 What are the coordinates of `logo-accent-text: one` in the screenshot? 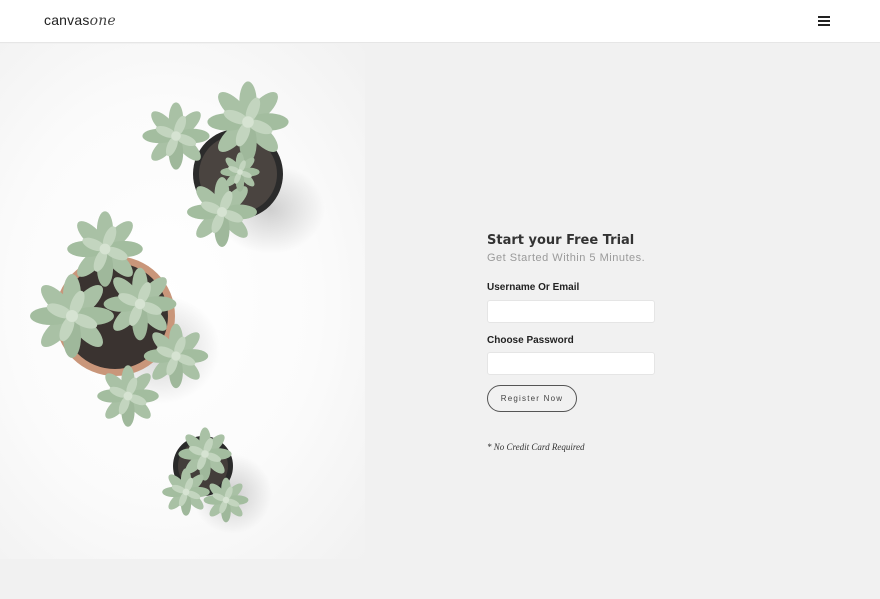 It's located at (102, 21).